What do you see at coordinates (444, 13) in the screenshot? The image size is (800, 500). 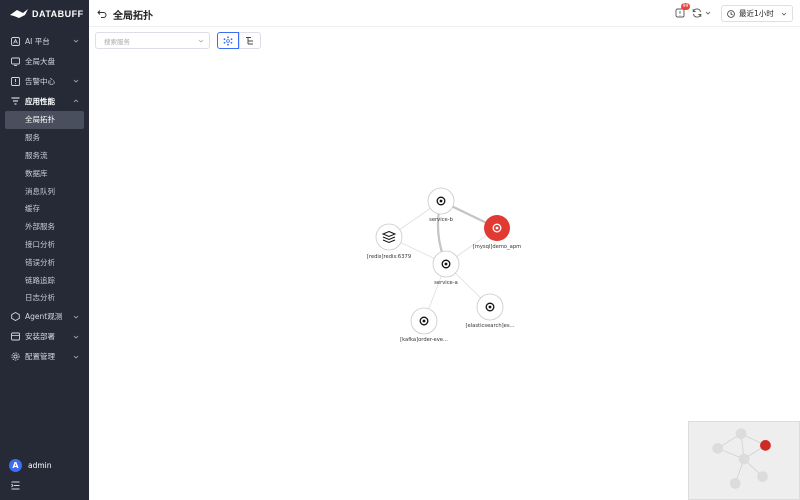 I see `page-header: 全局拓扑 99 最近1小时` at bounding box center [444, 13].